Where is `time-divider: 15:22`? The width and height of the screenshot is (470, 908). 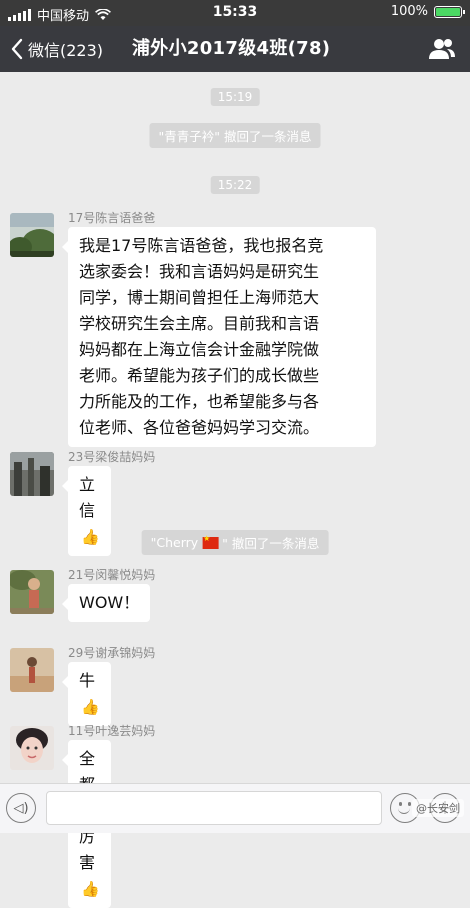
time-divider: 15:22 is located at coordinates (235, 185).